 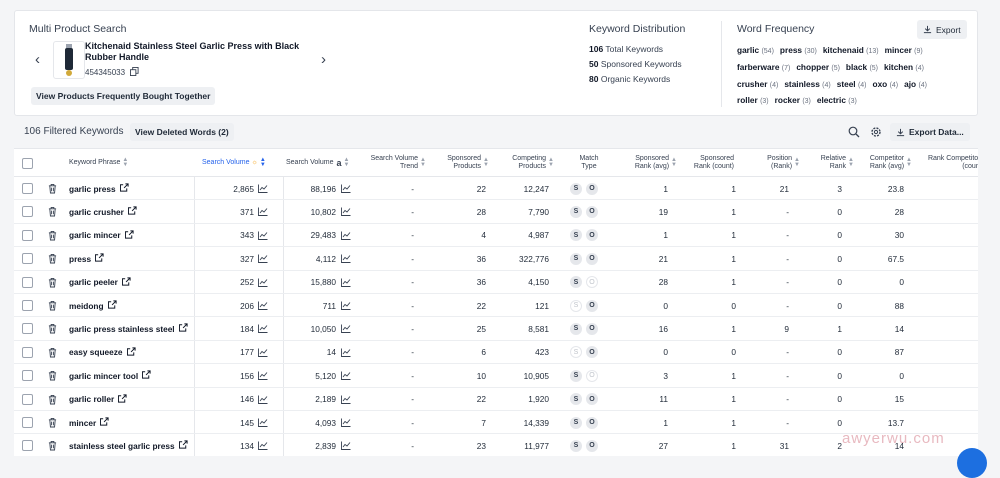 What do you see at coordinates (131, 399) in the screenshot?
I see `keyword-cell: garlic roller` at bounding box center [131, 399].